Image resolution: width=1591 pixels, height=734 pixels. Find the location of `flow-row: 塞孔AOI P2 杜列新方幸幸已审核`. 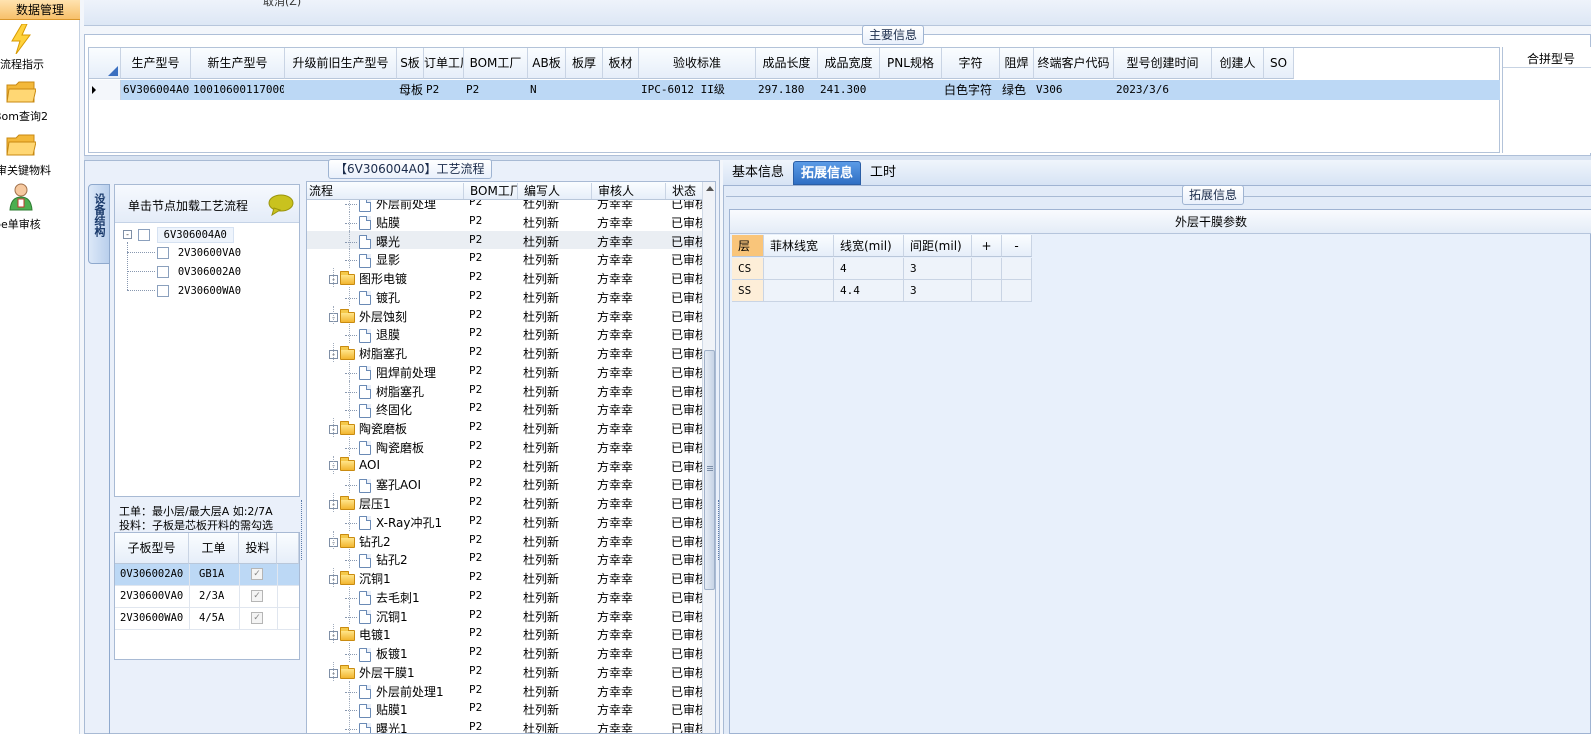

flow-row: 塞孔AOI P2 杜列新方幸幸已审核 is located at coordinates (504, 483).